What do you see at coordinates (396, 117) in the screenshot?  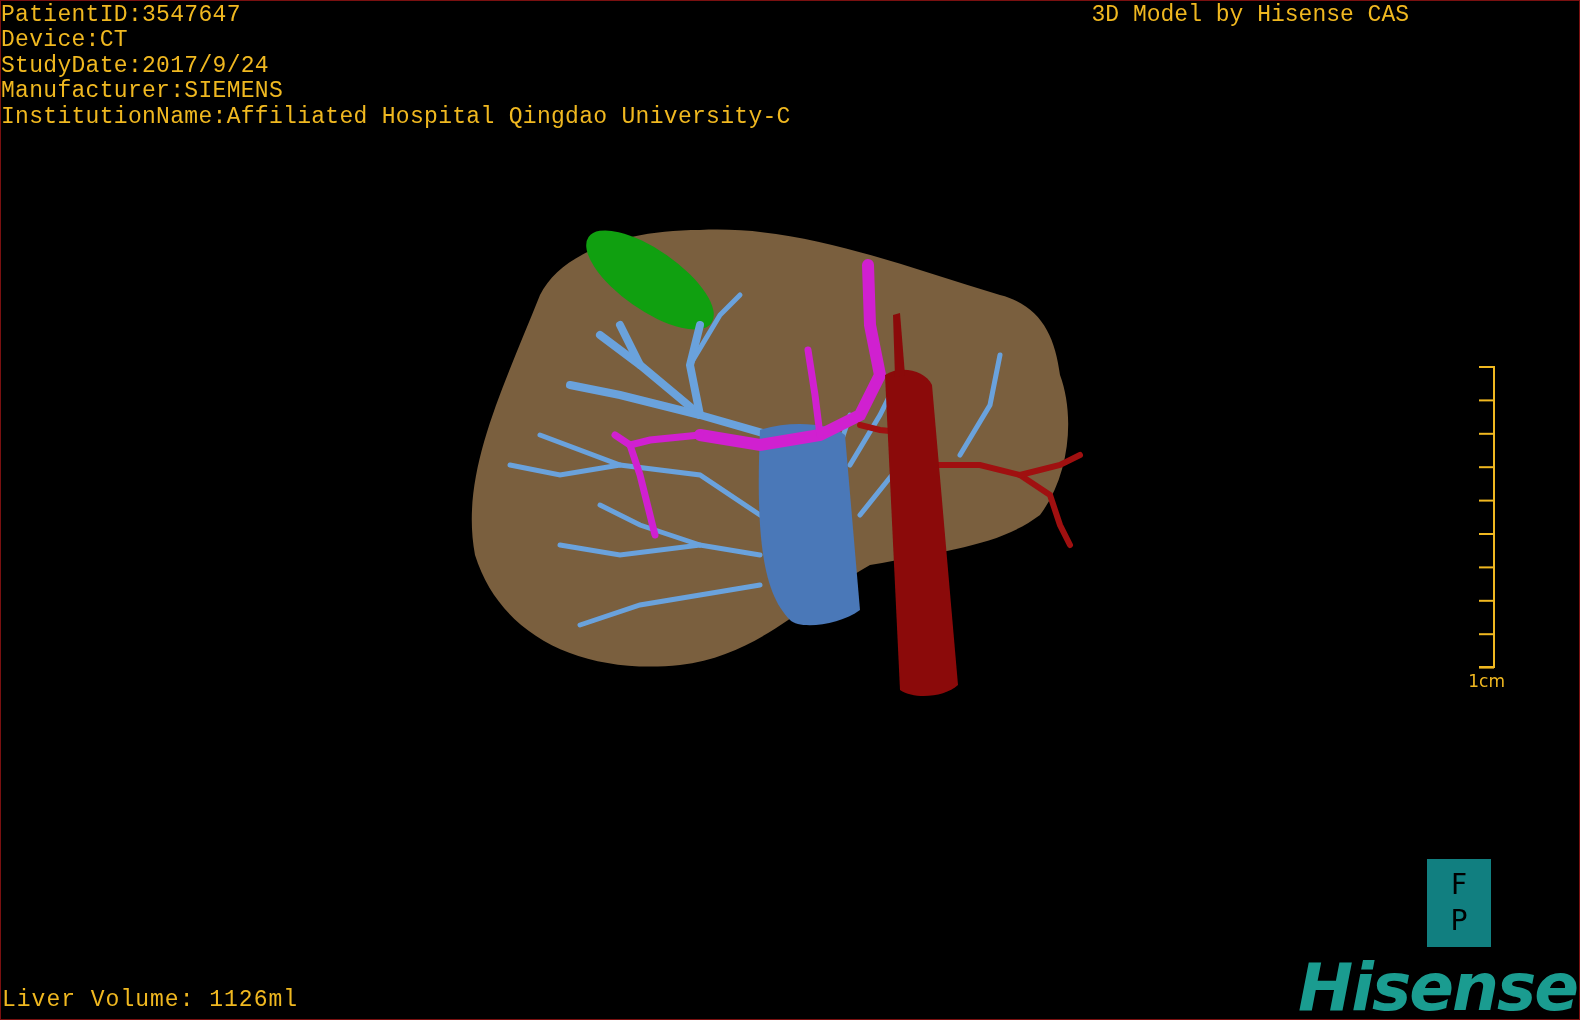 I see `patient-info-text: InstitutionName:Affiliated Hospital Qingdao University-C` at bounding box center [396, 117].